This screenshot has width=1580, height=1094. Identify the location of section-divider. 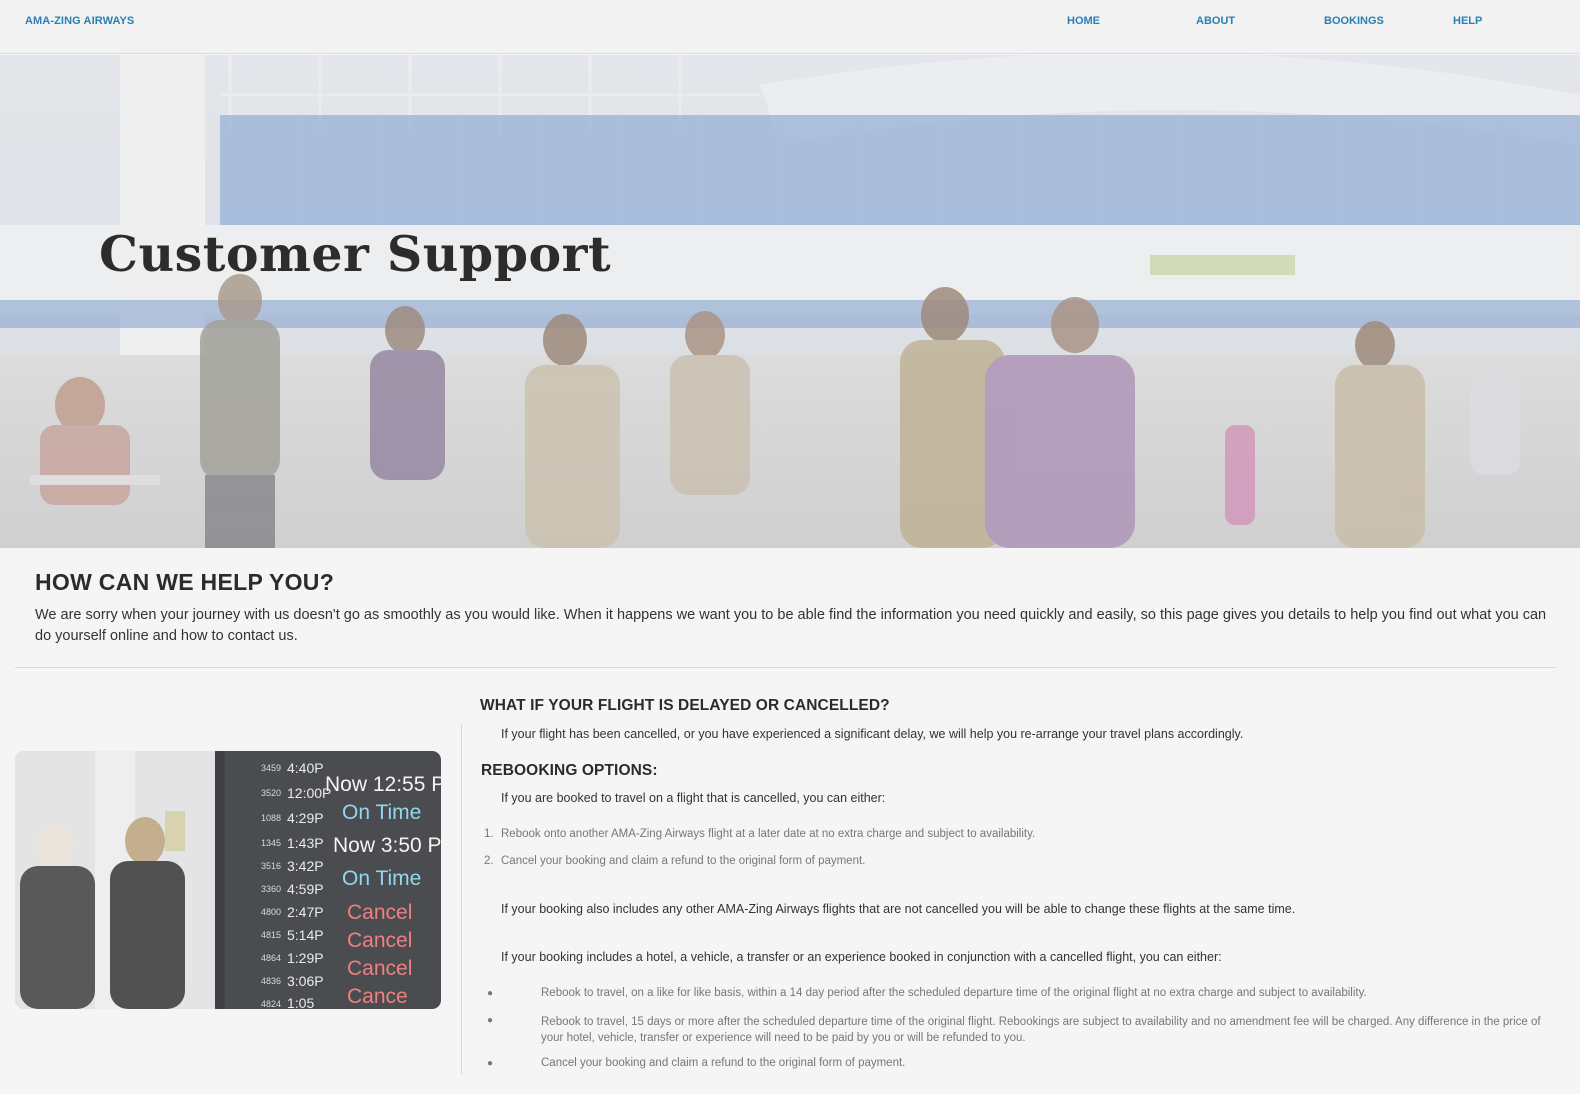
(785, 667).